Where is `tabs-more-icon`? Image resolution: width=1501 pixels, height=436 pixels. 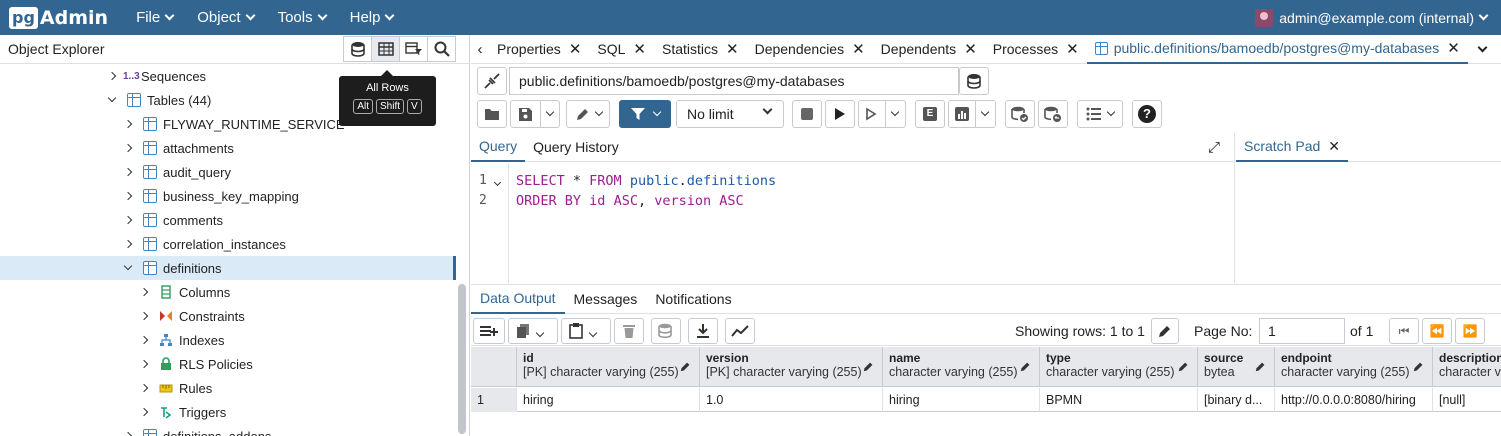 tabs-more-icon is located at coordinates (1483, 47).